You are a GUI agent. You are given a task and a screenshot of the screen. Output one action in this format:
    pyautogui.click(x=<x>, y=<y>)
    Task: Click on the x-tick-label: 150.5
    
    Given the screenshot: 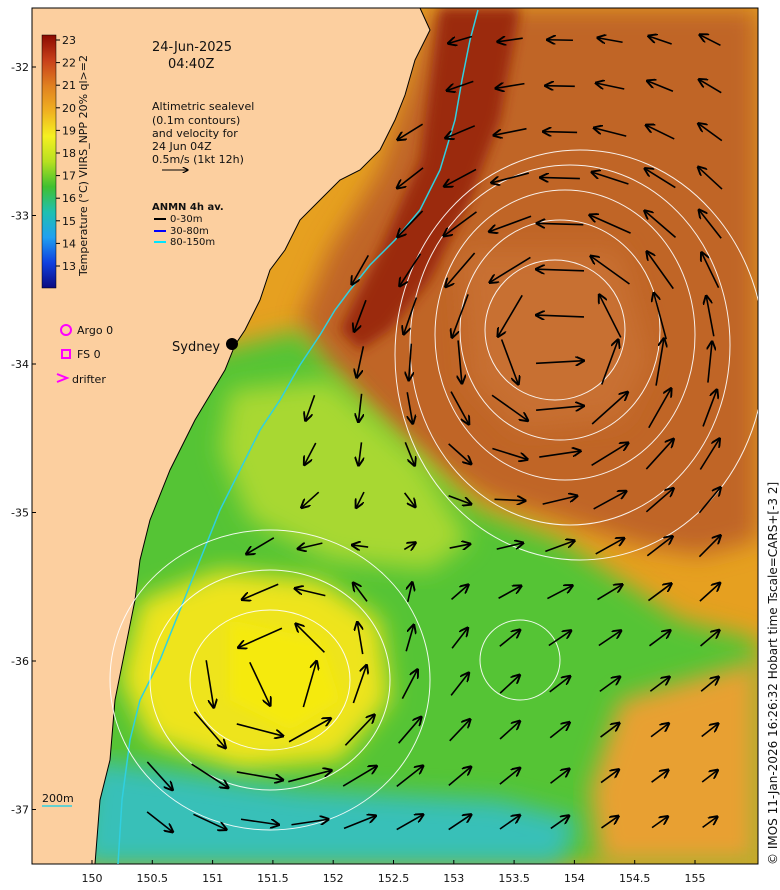 What is the action you would take?
    pyautogui.click(x=153, y=878)
    